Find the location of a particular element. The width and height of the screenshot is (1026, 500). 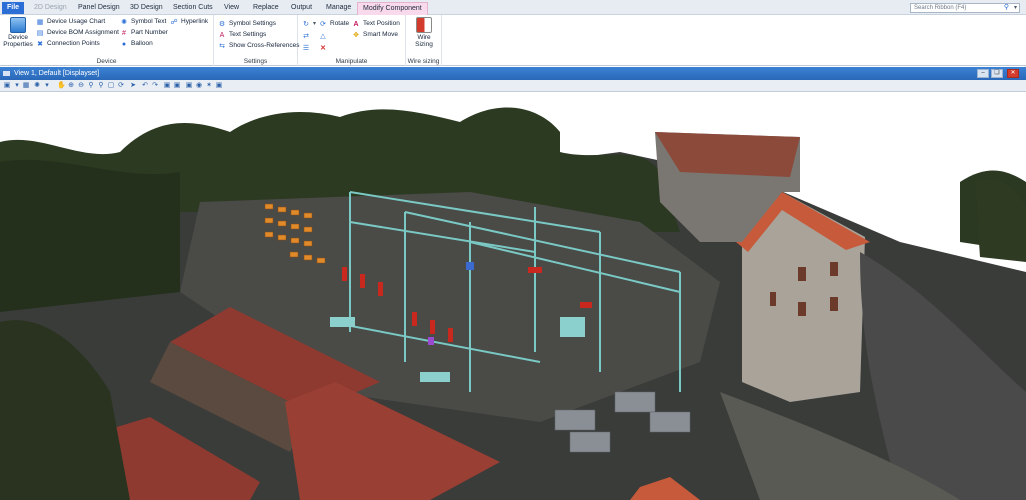

connection-points-button: ✖ Connection Points is located at coordinates (68, 44).